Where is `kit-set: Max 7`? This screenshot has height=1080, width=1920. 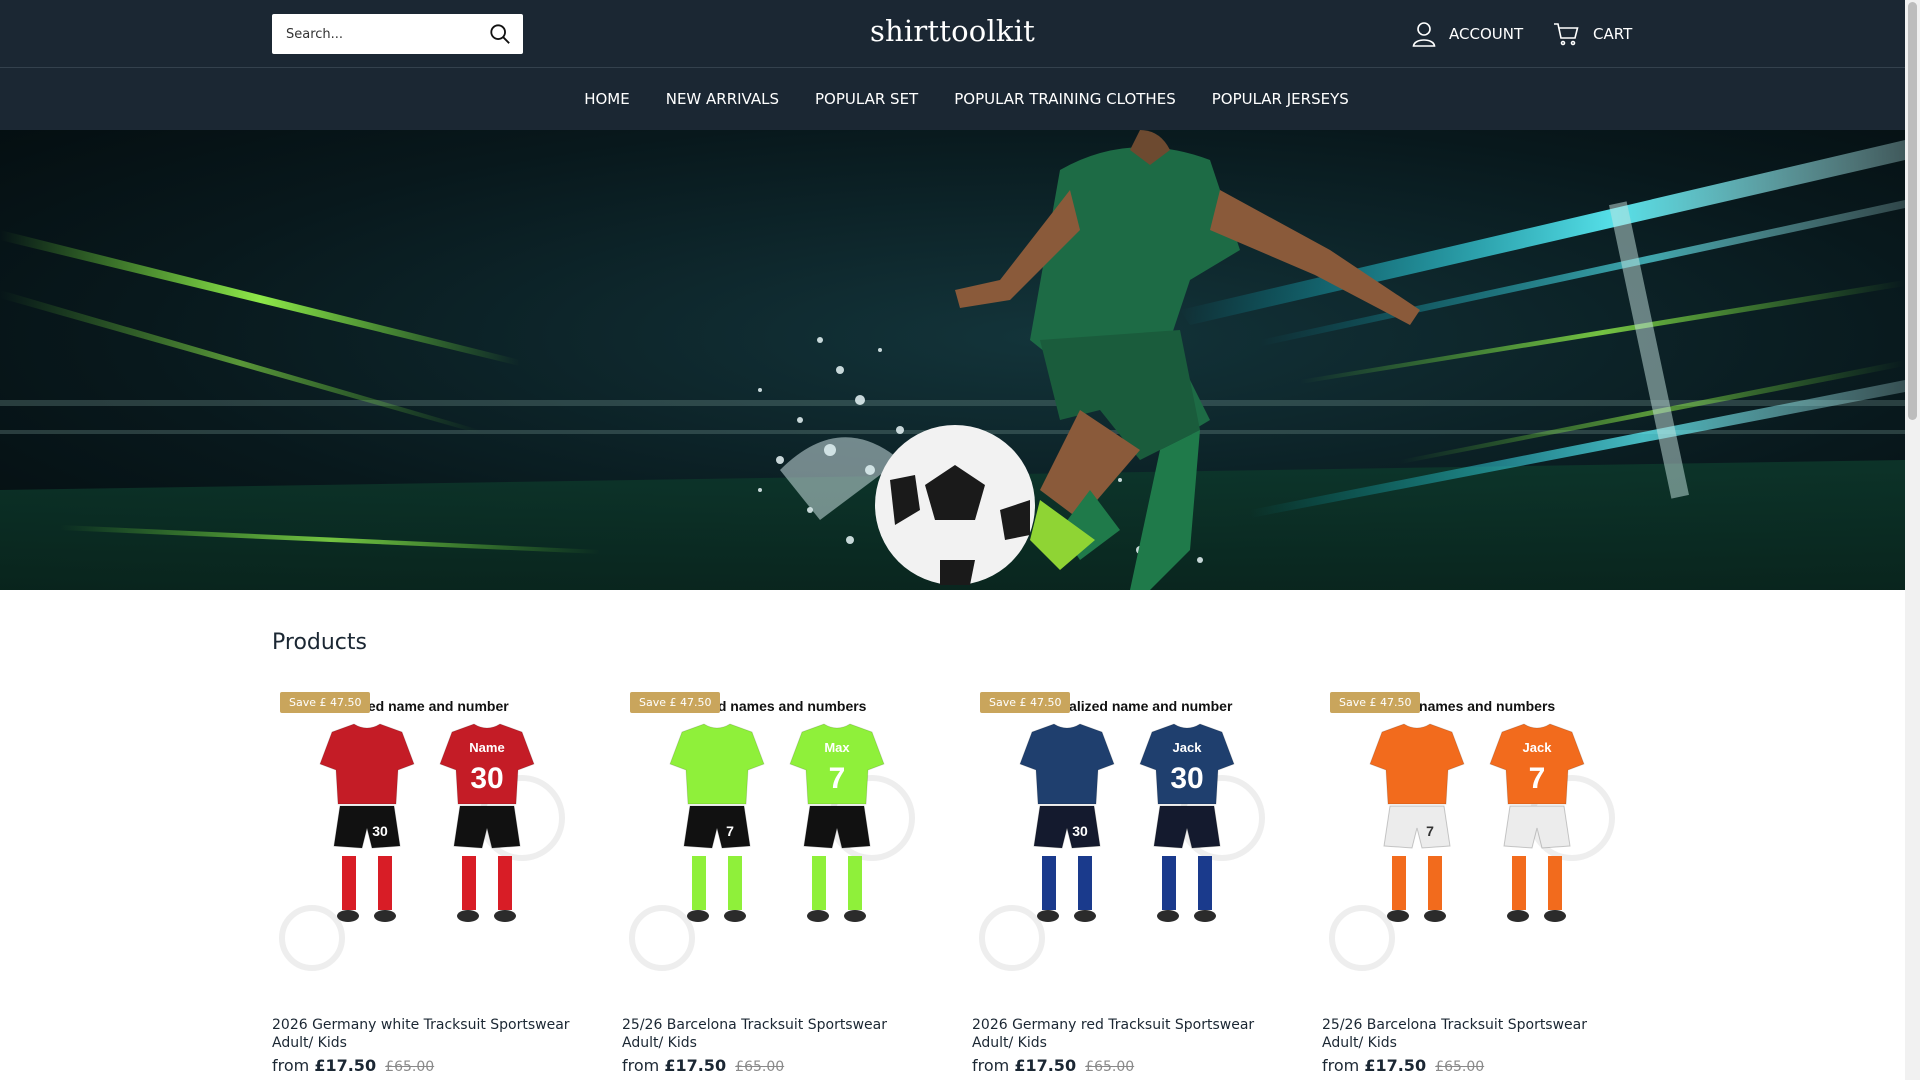
kit-set: Max 7 is located at coordinates (837, 822).